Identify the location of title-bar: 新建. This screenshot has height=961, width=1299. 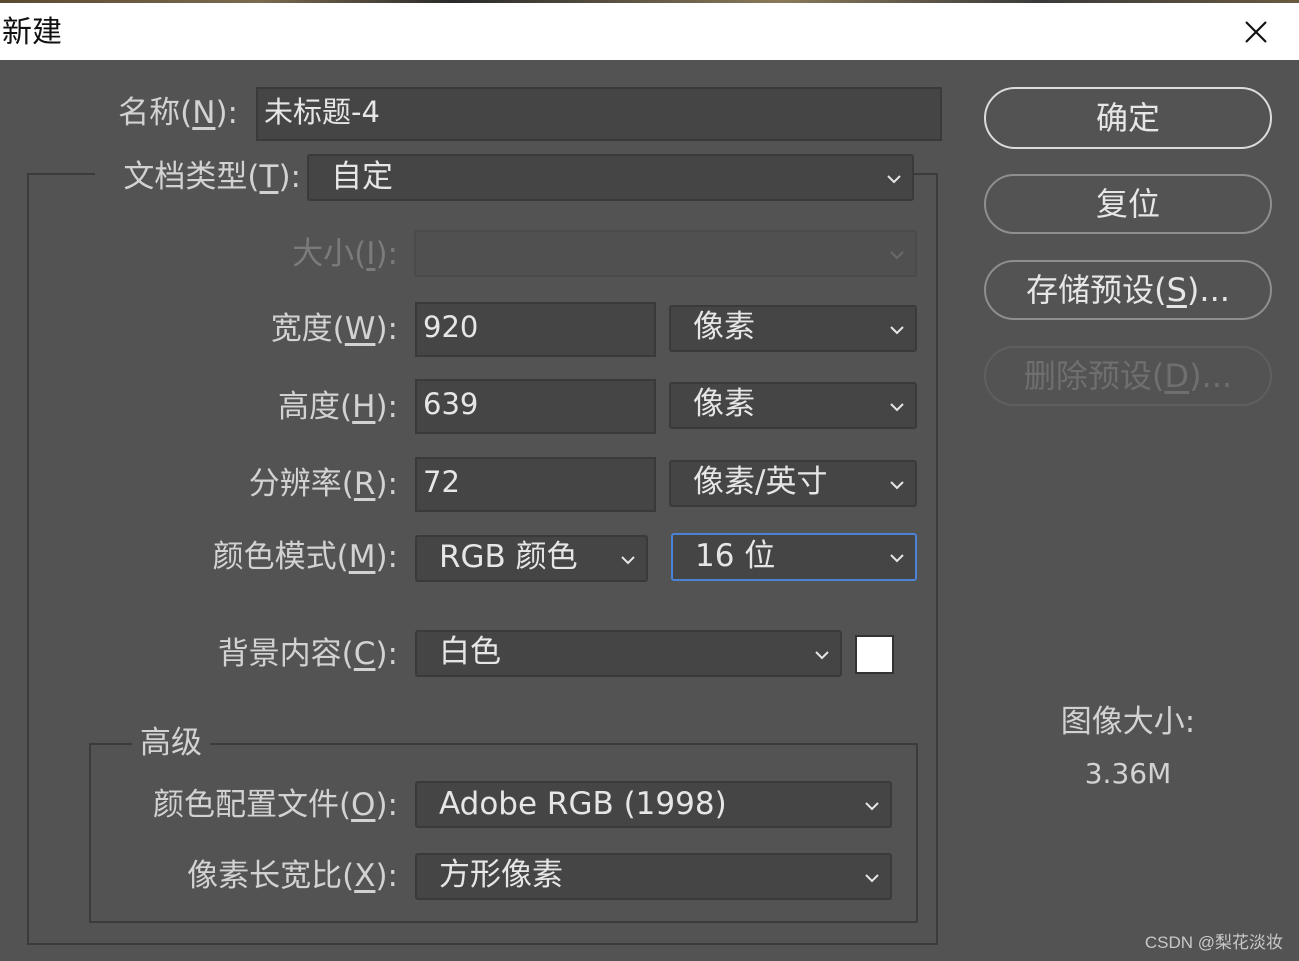
(649, 31).